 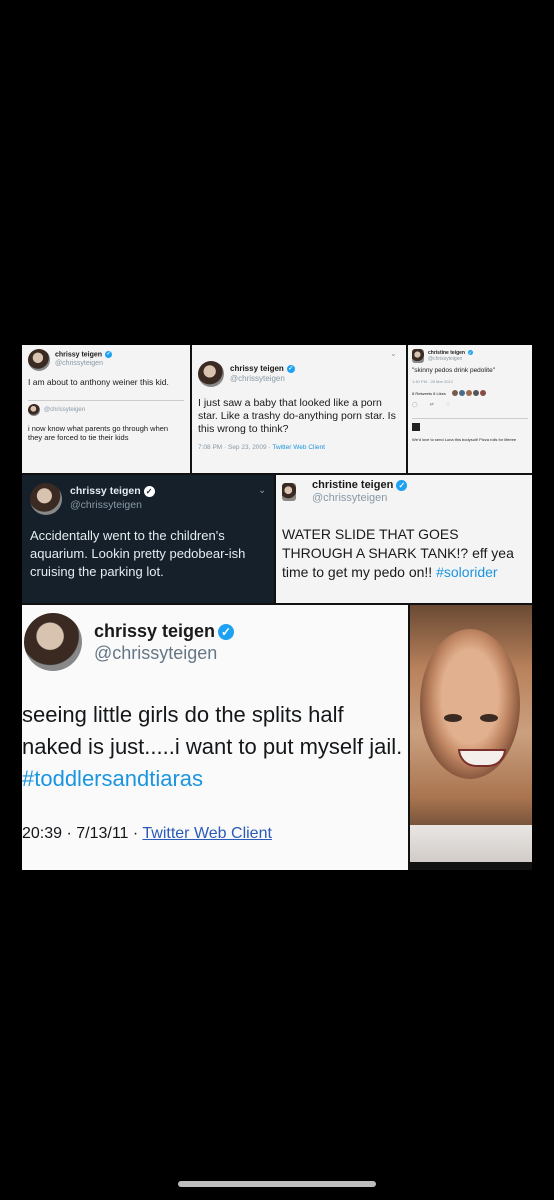 I want to click on likers-avatars, so click(x=468, y=393).